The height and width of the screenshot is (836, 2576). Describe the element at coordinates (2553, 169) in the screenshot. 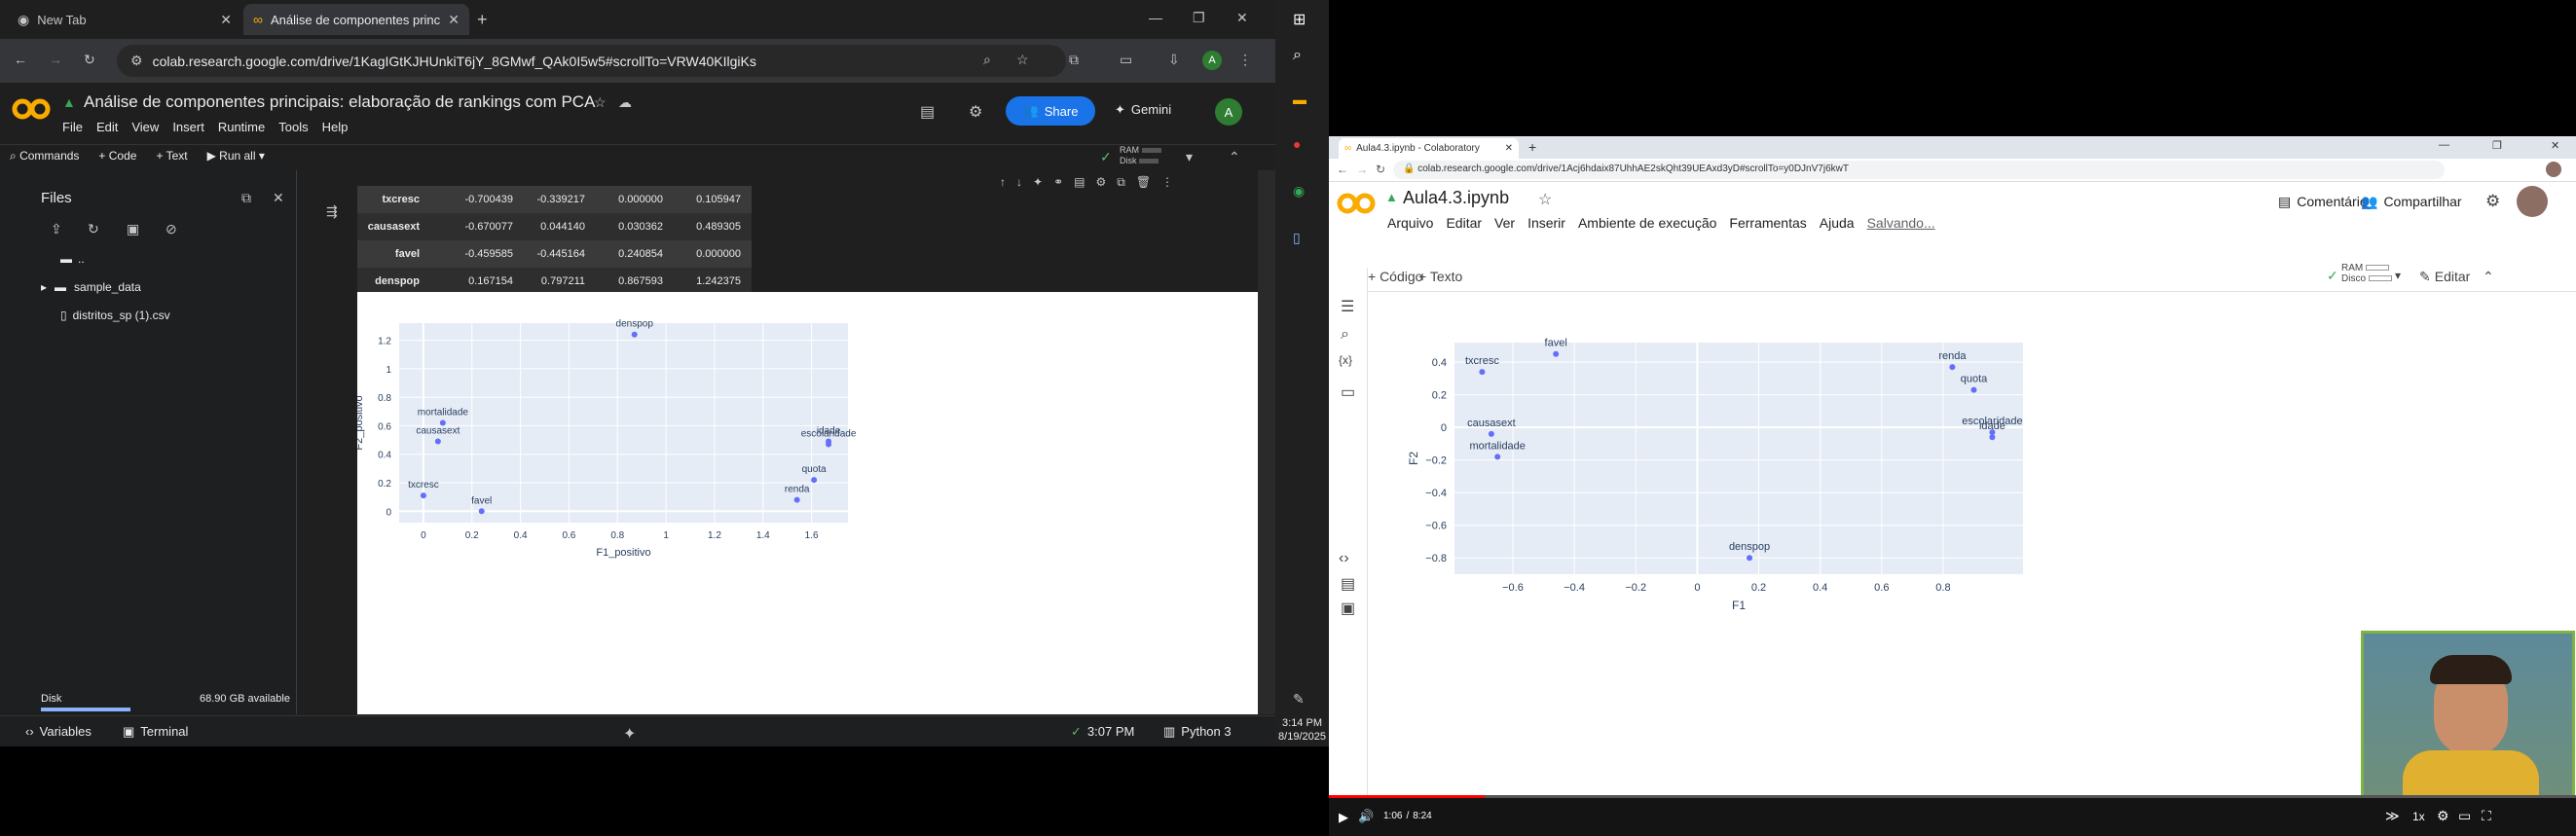

I see `profile-avatar` at that location.